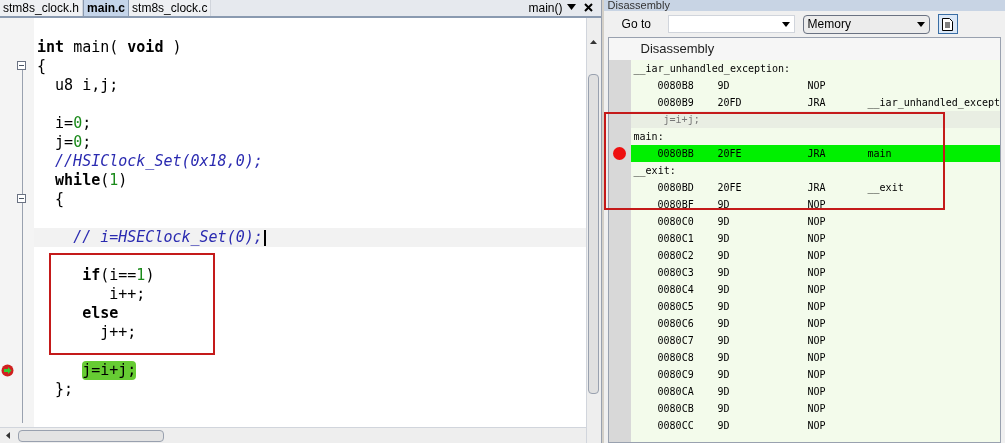 This screenshot has height=443, width=1005. I want to click on close-icon, so click(588, 7).